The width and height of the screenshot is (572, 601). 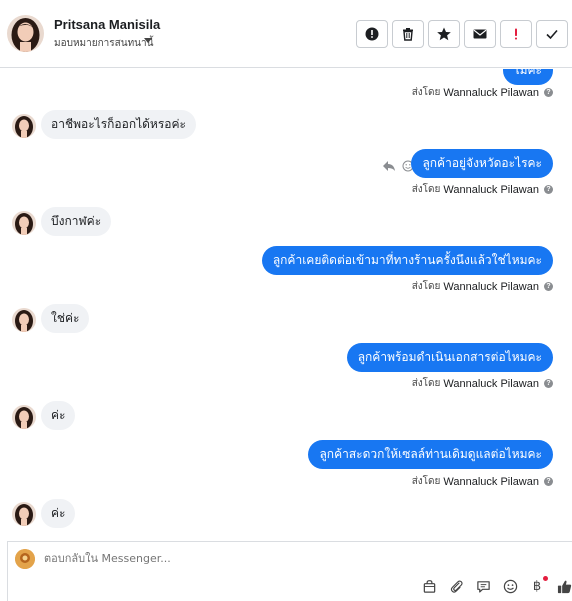 What do you see at coordinates (545, 578) in the screenshot?
I see `notification-dot` at bounding box center [545, 578].